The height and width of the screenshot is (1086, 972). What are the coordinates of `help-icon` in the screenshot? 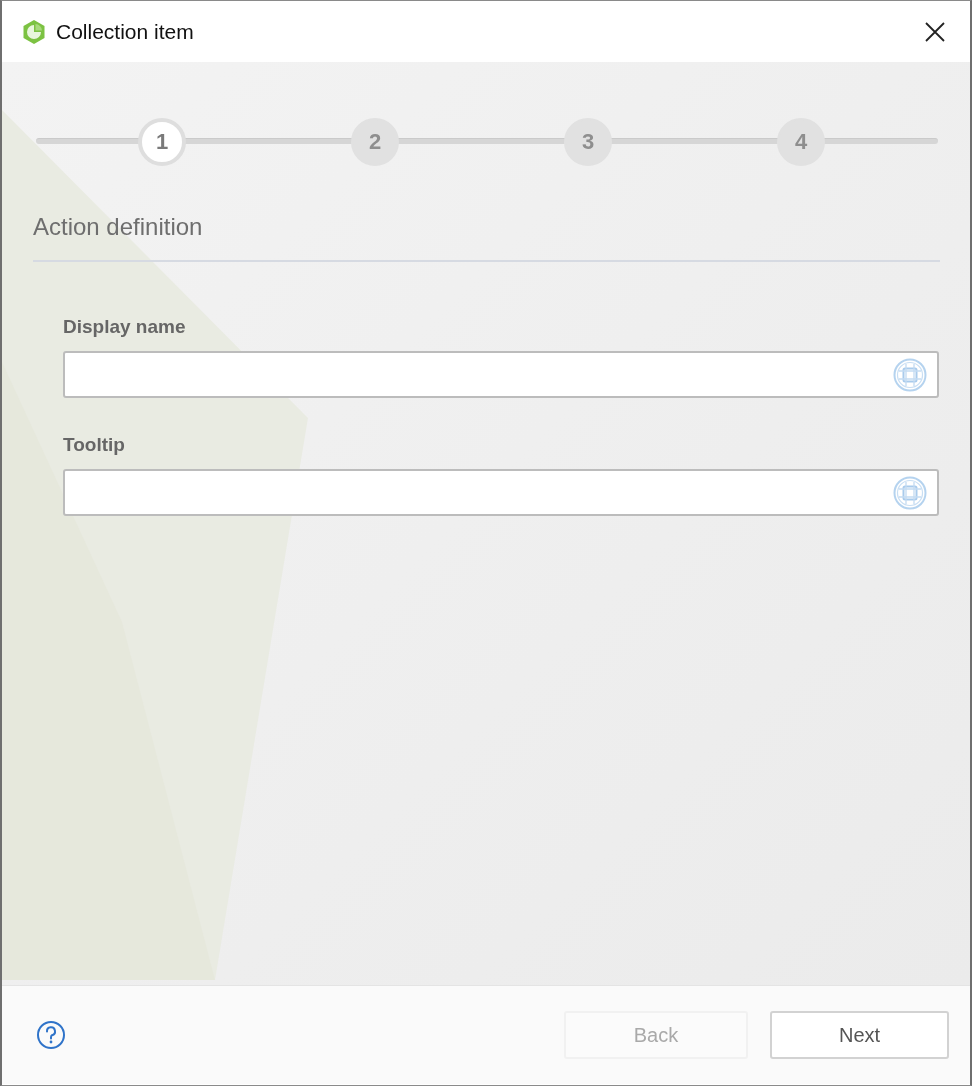 It's located at (51, 1035).